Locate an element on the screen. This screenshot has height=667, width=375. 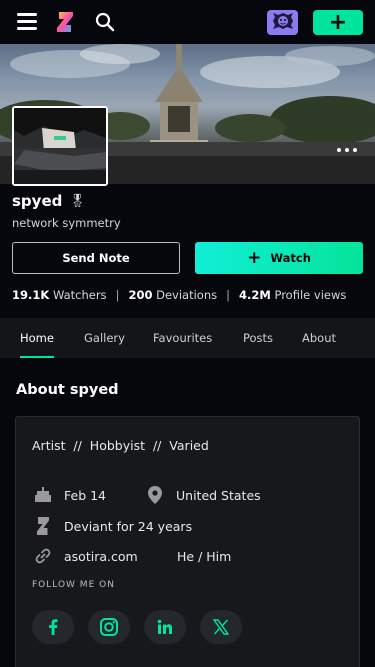
instagram-icon is located at coordinates (109, 627).